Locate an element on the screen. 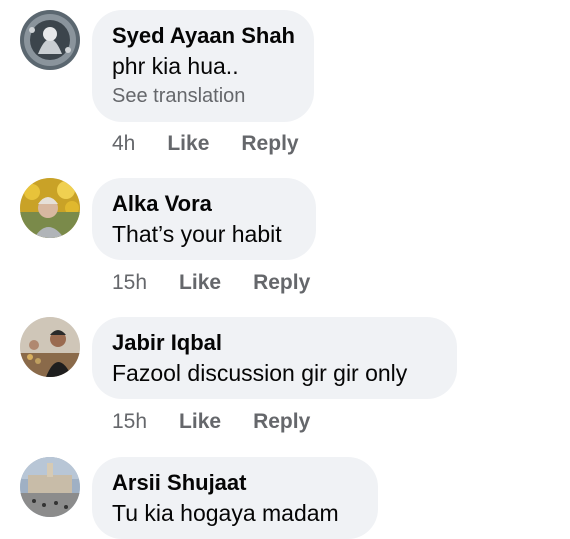 The height and width of the screenshot is (539, 570). comment-text: Tu kia hogaya madam is located at coordinates (225, 513).